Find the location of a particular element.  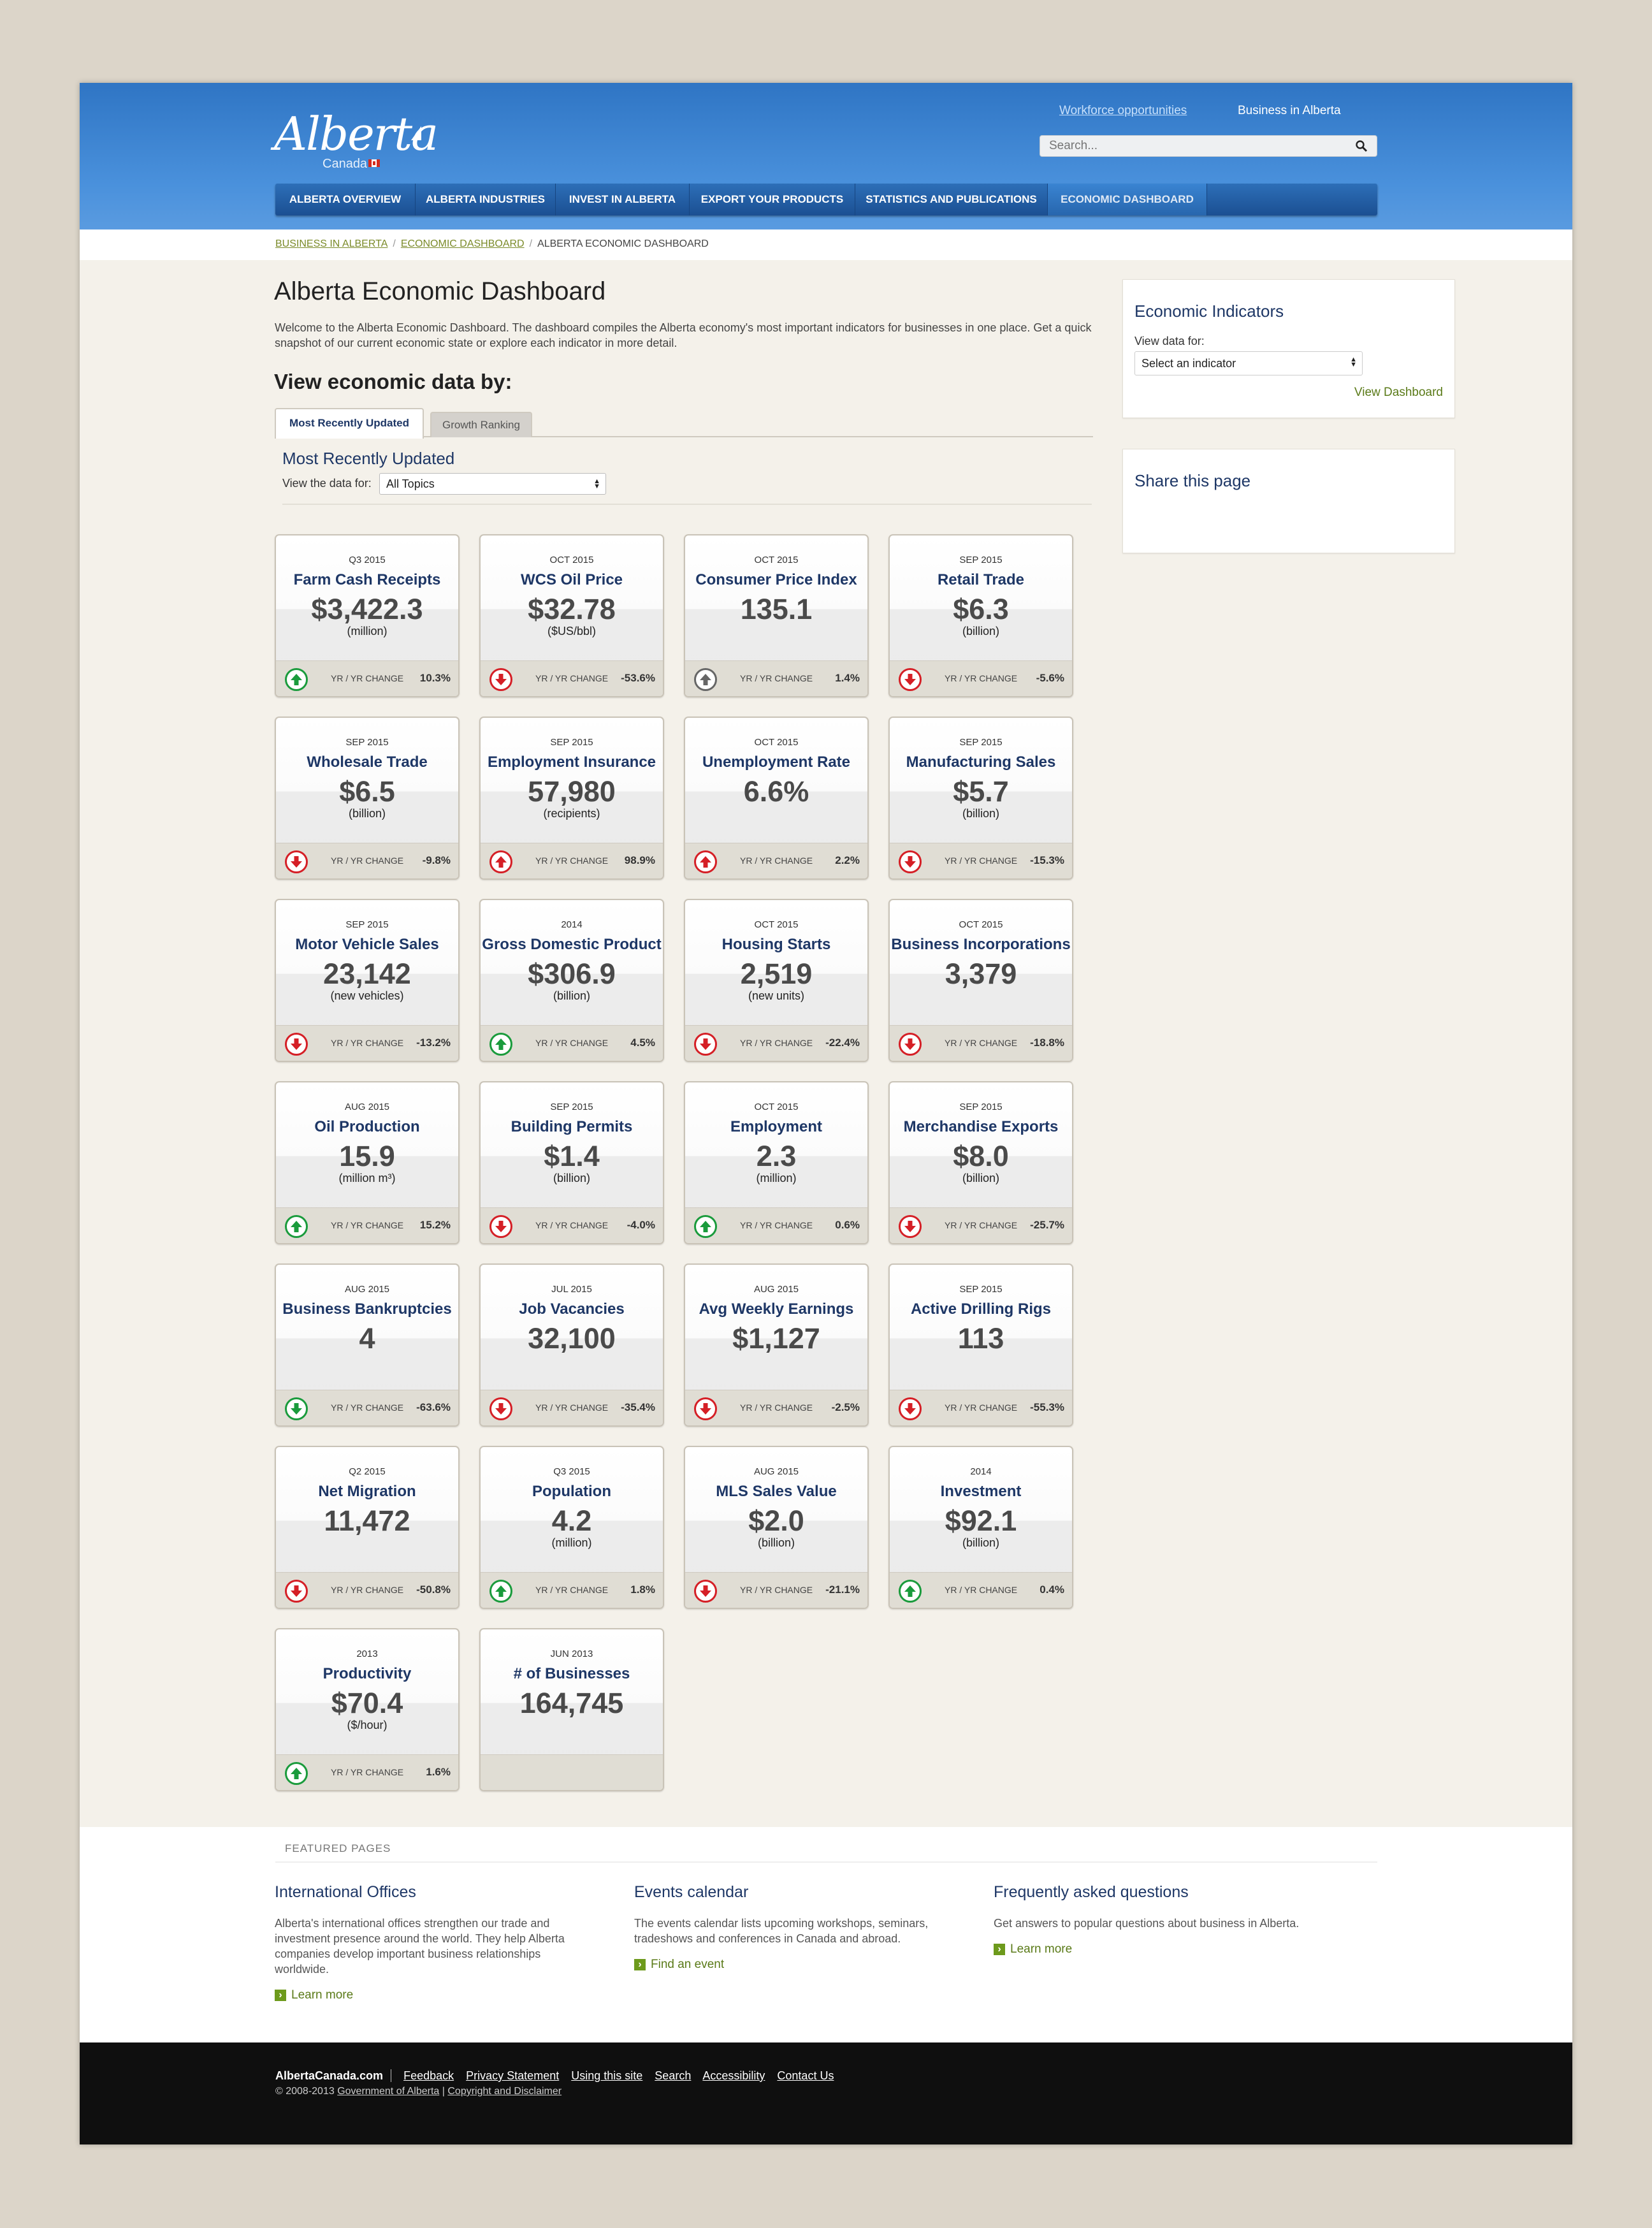

footer-feedback-link: Feedback is located at coordinates (428, 2075).